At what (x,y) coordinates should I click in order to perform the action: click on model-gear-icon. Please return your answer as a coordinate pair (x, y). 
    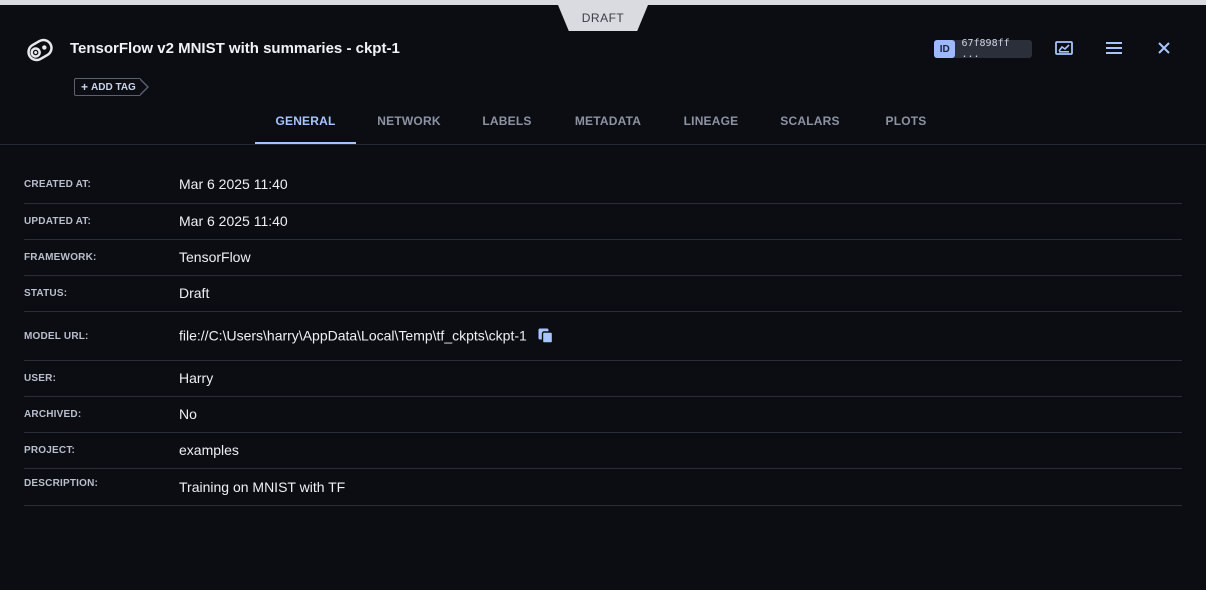
    Looking at the image, I should click on (40, 50).